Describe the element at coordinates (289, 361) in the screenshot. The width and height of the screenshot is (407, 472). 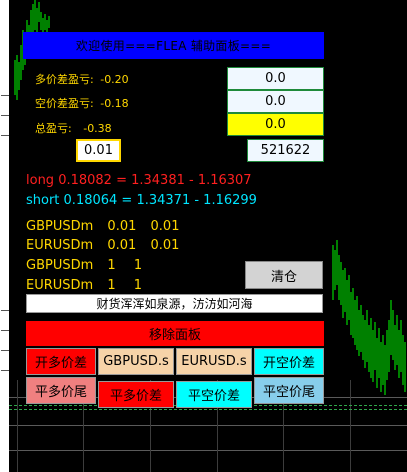
I see `open-short-spread-button: 开空价差` at that location.